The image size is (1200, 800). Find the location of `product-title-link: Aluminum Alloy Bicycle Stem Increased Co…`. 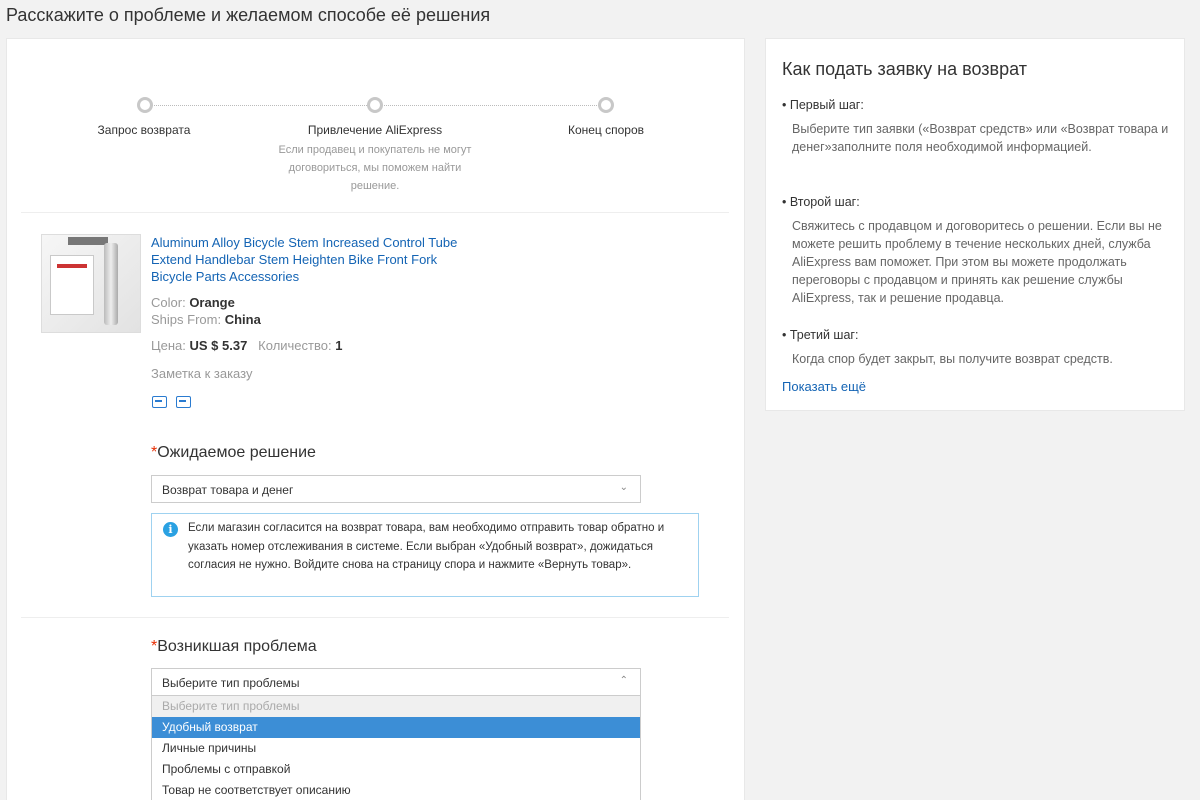

product-title-link: Aluminum Alloy Bicycle Stem Increased Co… is located at coordinates (316, 259).